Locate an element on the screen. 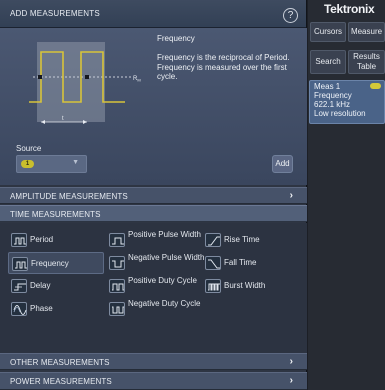  positive-pulse-width-item: Positive Pulse Width is located at coordinates (153, 240).